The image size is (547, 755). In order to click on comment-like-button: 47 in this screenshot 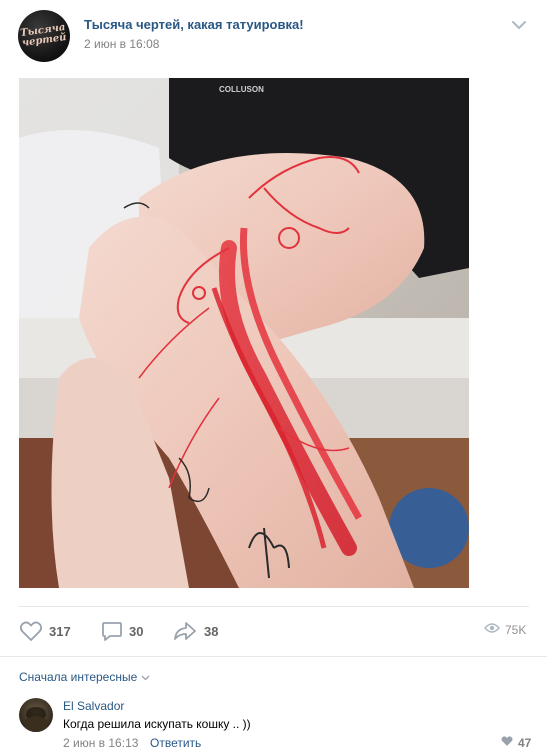, I will do `click(515, 742)`.